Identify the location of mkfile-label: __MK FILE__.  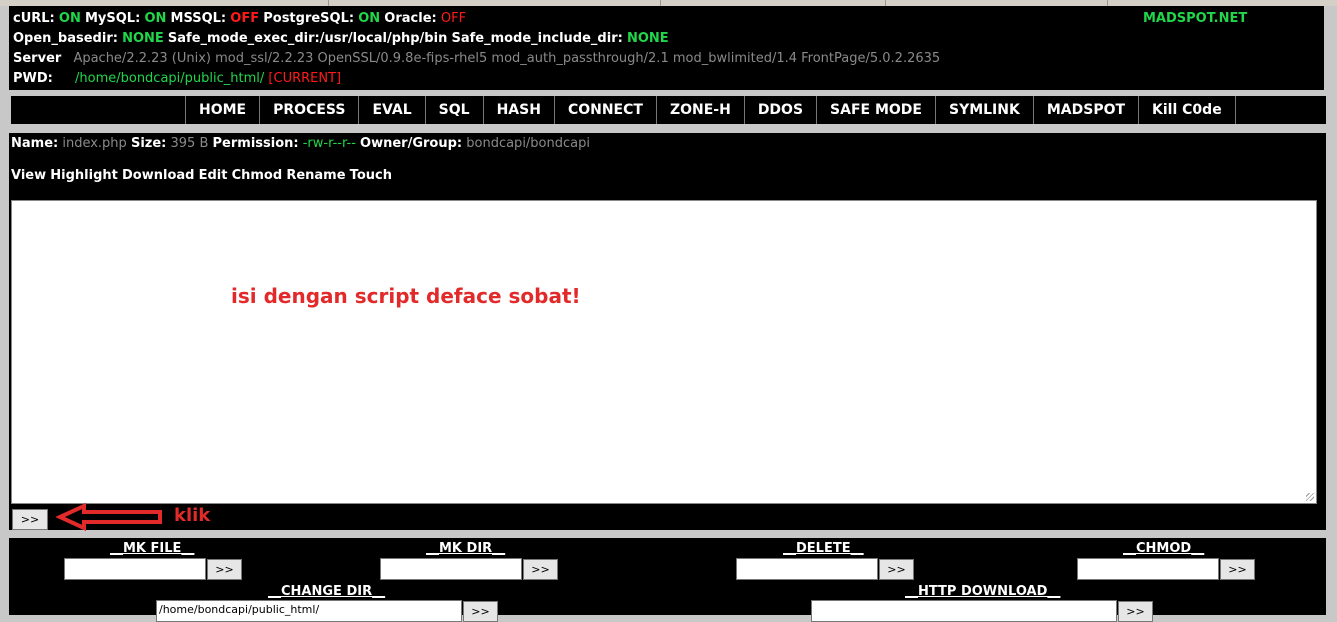
(152, 548).